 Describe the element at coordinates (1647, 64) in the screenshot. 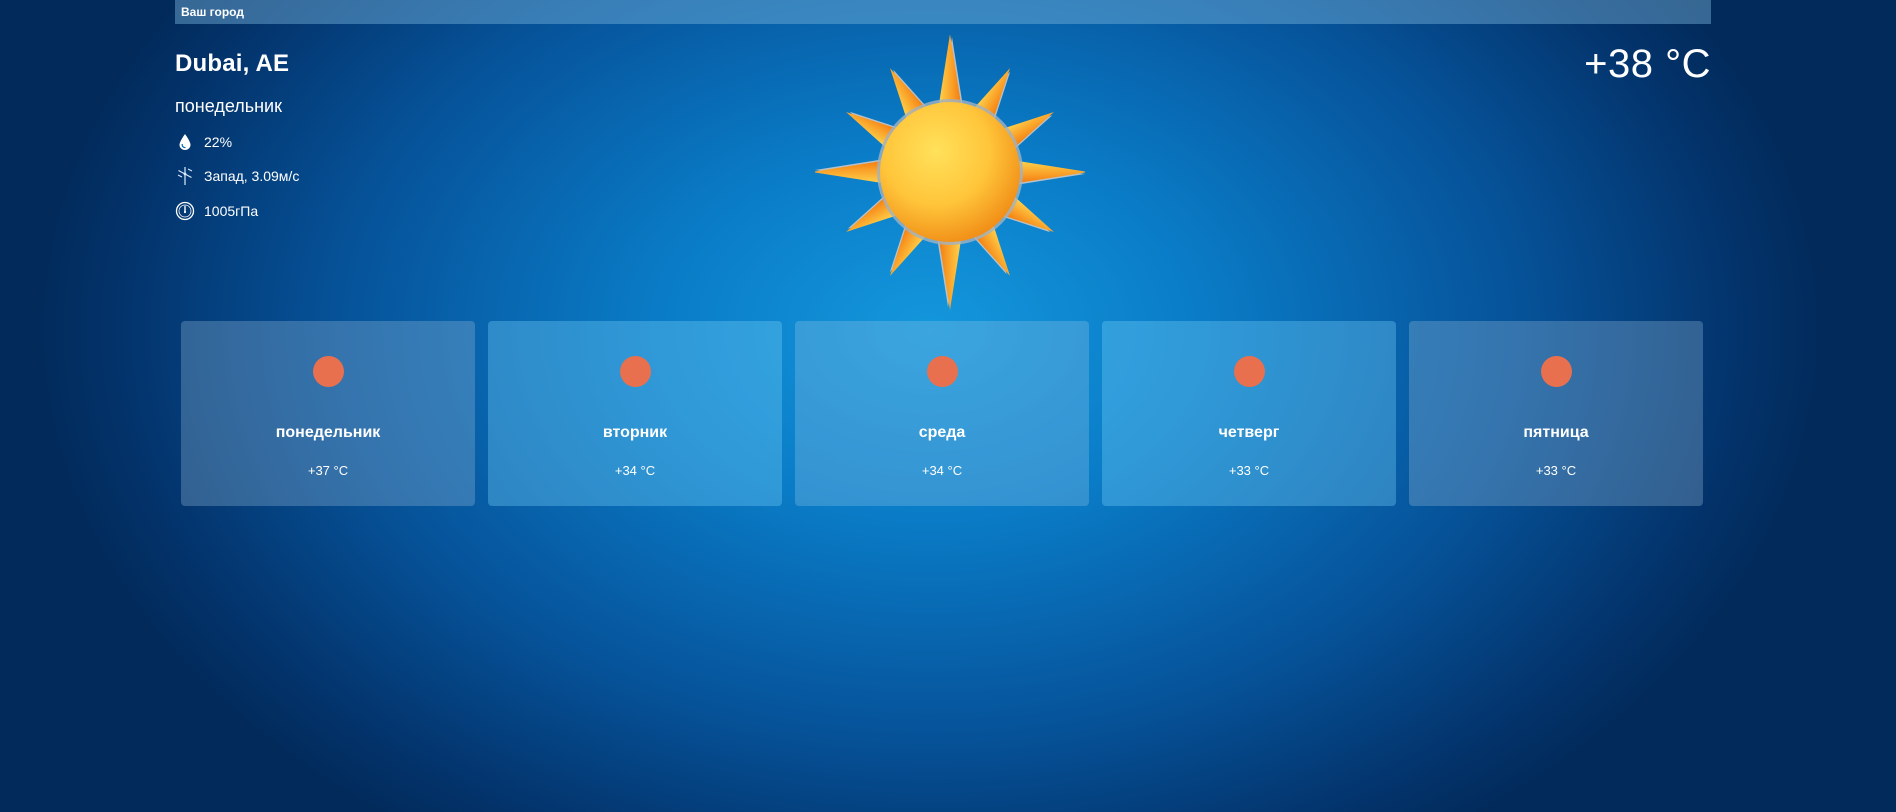

I see `current-temperature: +38 °C` at that location.